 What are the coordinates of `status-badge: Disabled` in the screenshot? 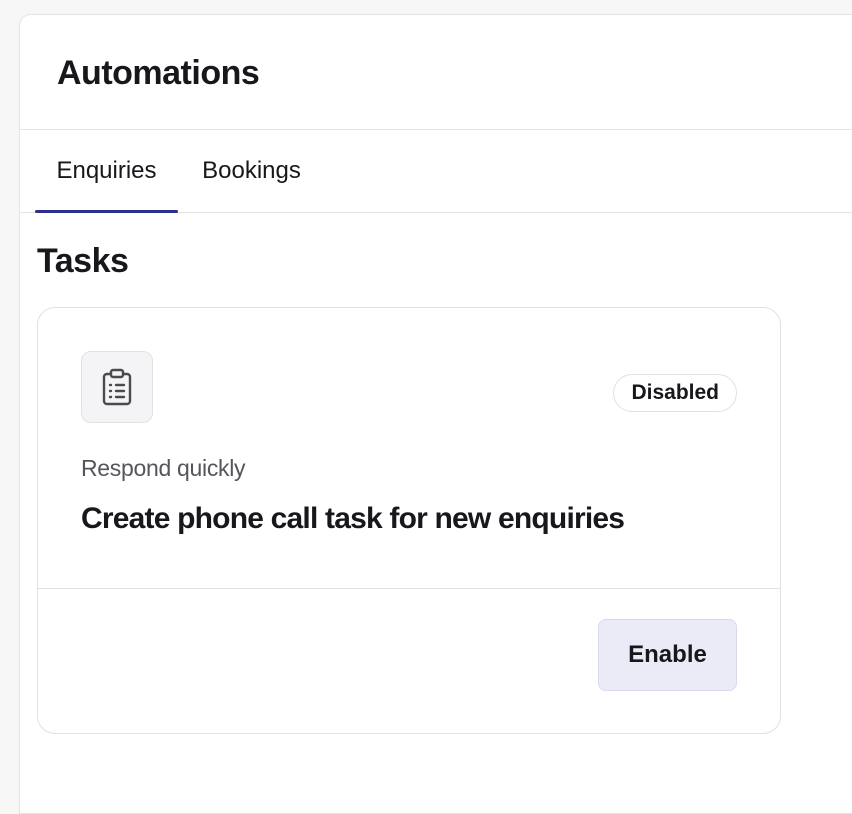 It's located at (675, 393).